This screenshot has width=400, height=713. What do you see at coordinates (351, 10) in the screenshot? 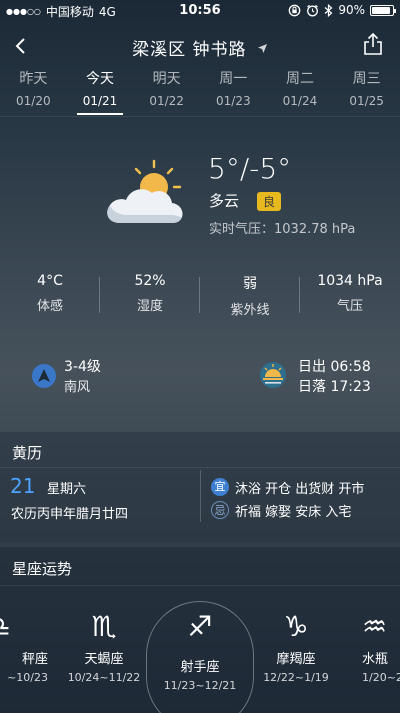
I see `battery-percent: 90%` at bounding box center [351, 10].